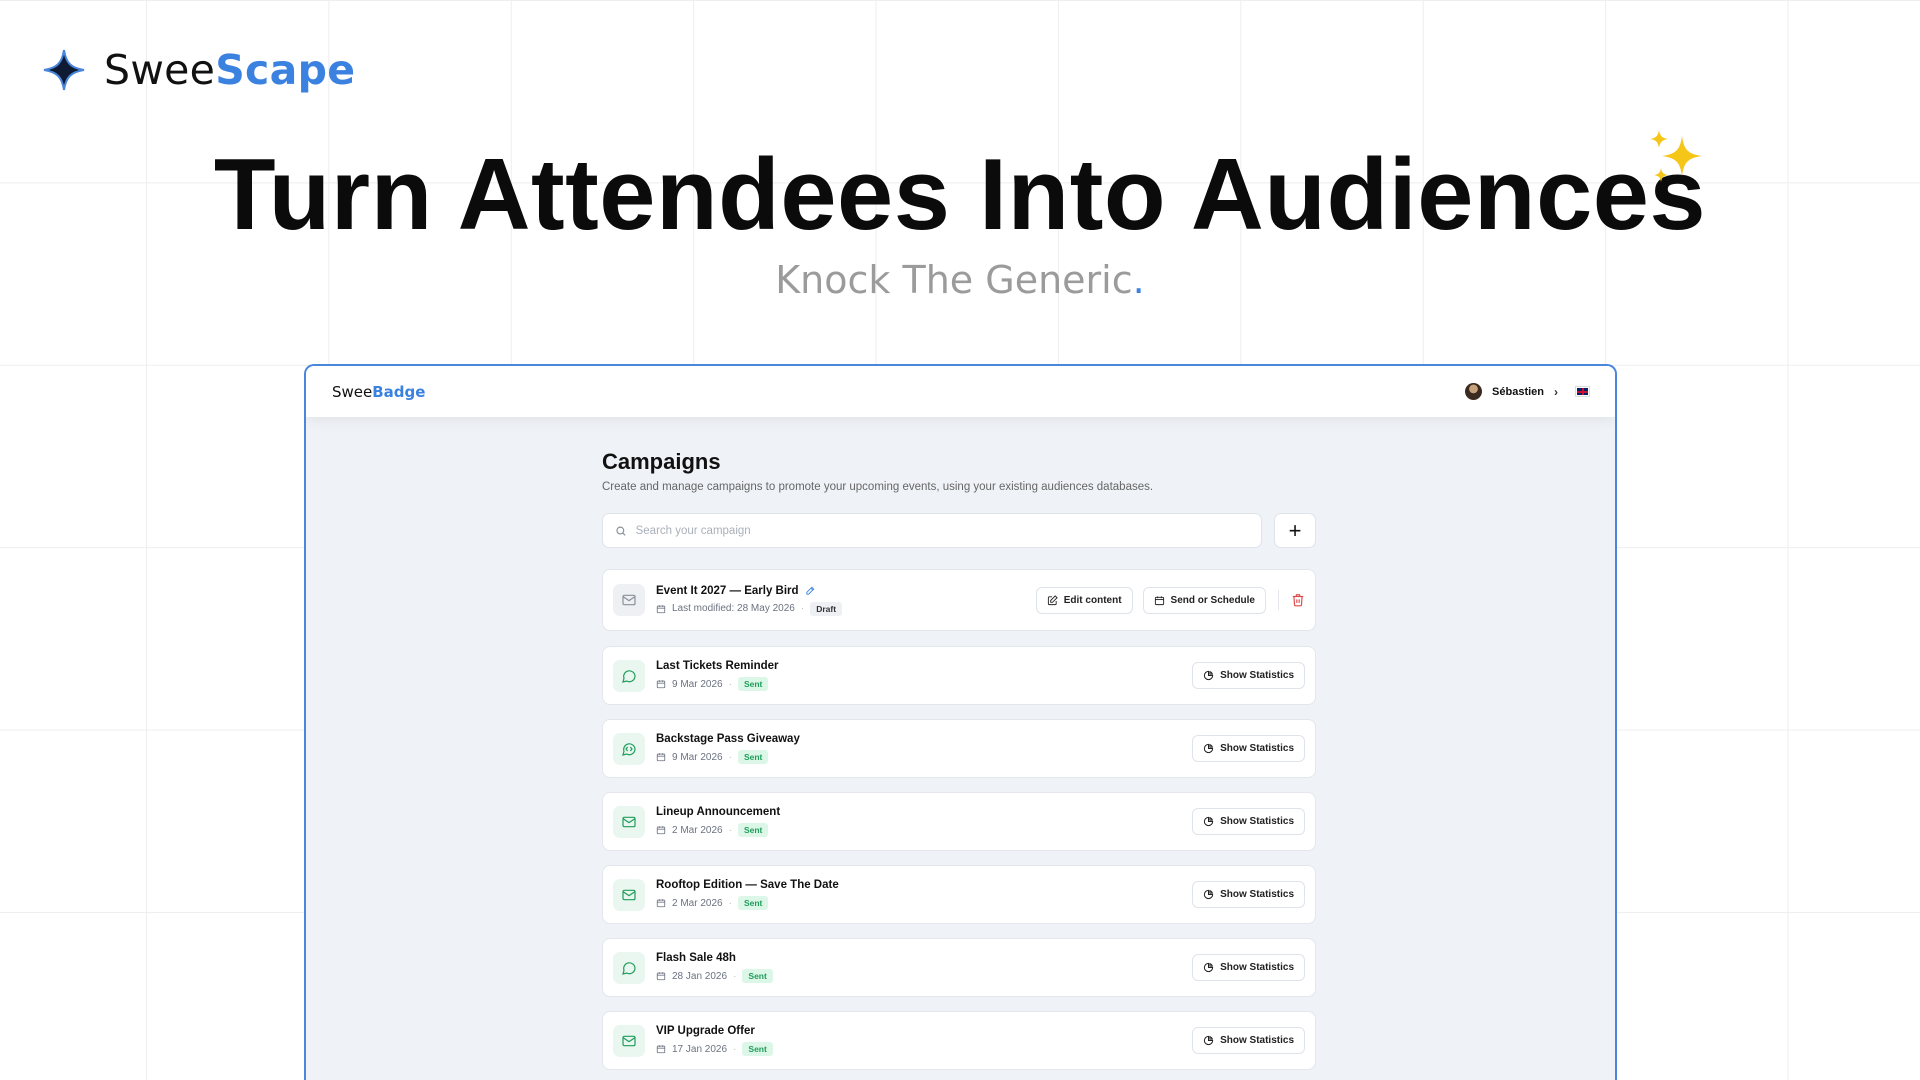 This screenshot has height=1080, width=1920. What do you see at coordinates (714, 967) in the screenshot?
I see `campaign-meta: Flash Sale 48h 28 Jan 2026 · Sent` at bounding box center [714, 967].